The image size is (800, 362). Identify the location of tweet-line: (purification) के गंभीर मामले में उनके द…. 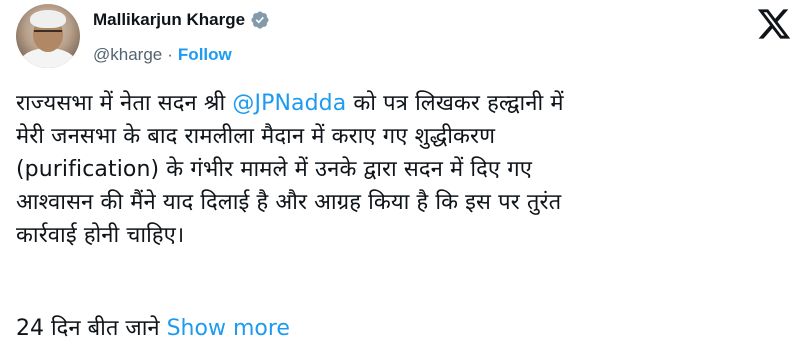
(274, 169).